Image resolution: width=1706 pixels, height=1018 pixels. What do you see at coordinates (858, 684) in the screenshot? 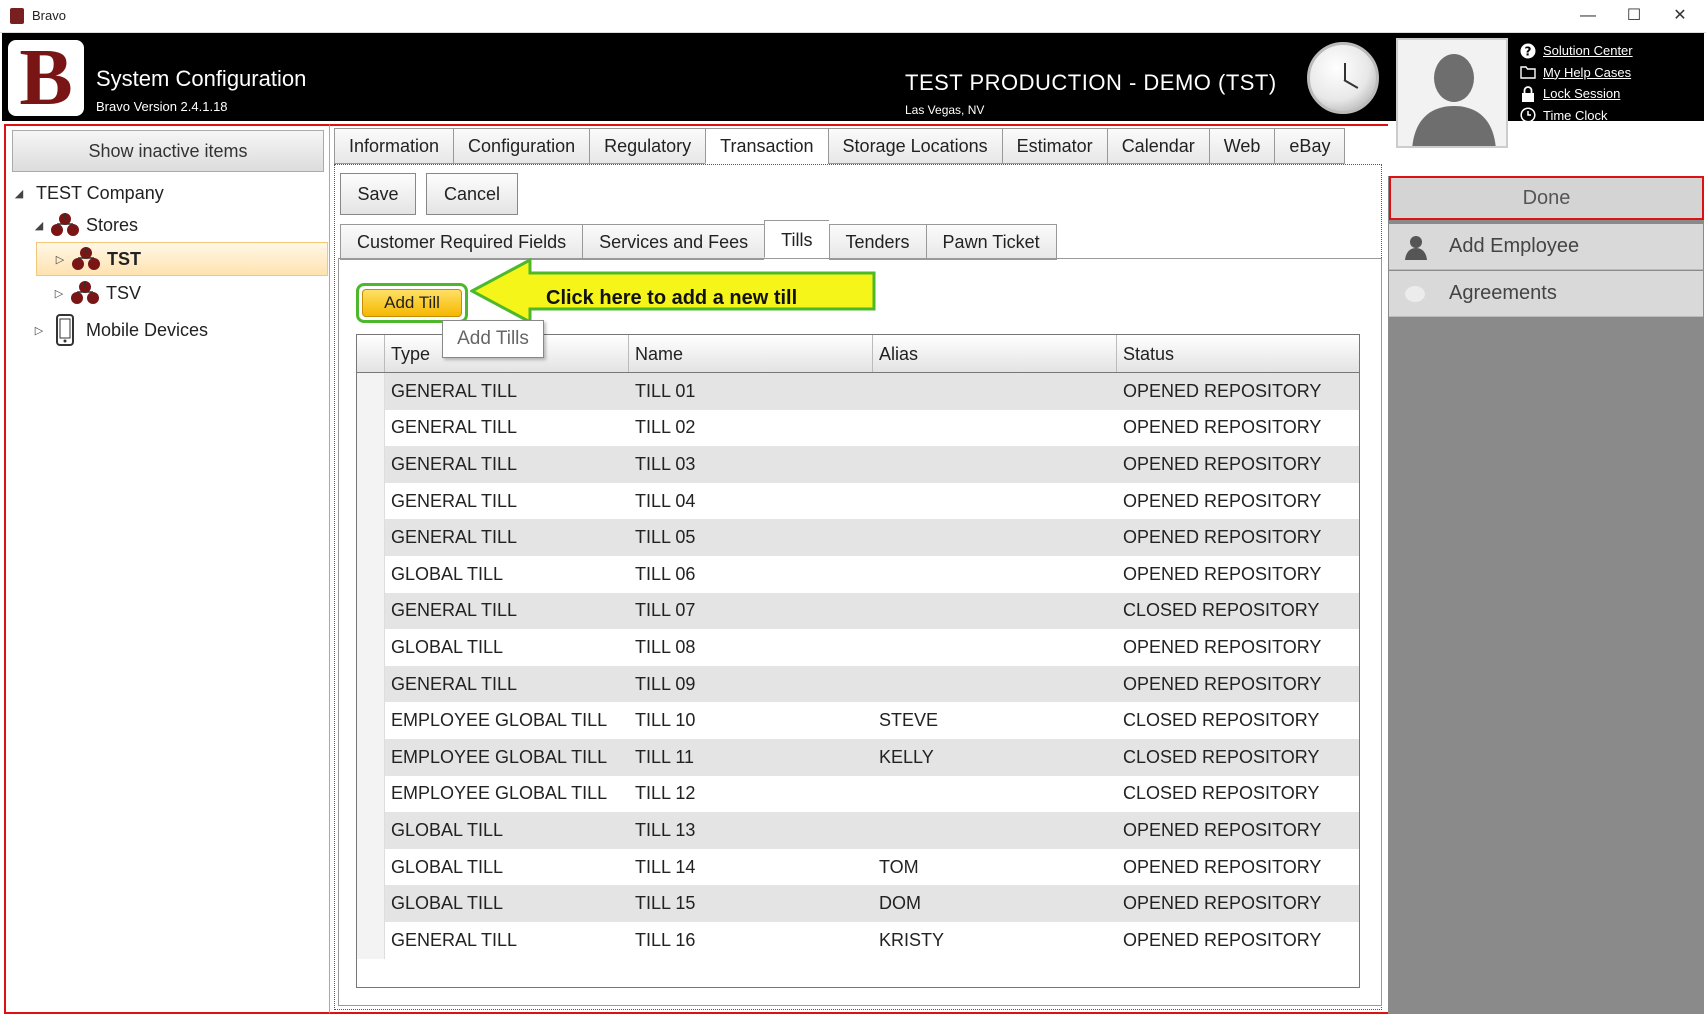
I see `table-row: GENERAL TILL TILL 09 OPENED REPOSITORY` at bounding box center [858, 684].